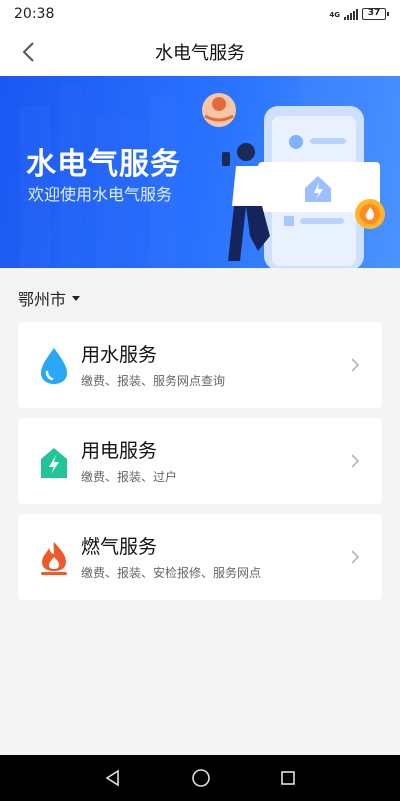 The height and width of the screenshot is (801, 400). Describe the element at coordinates (200, 461) in the screenshot. I see `electricity-service-card: 用电服务 缴费、报装、过户` at that location.